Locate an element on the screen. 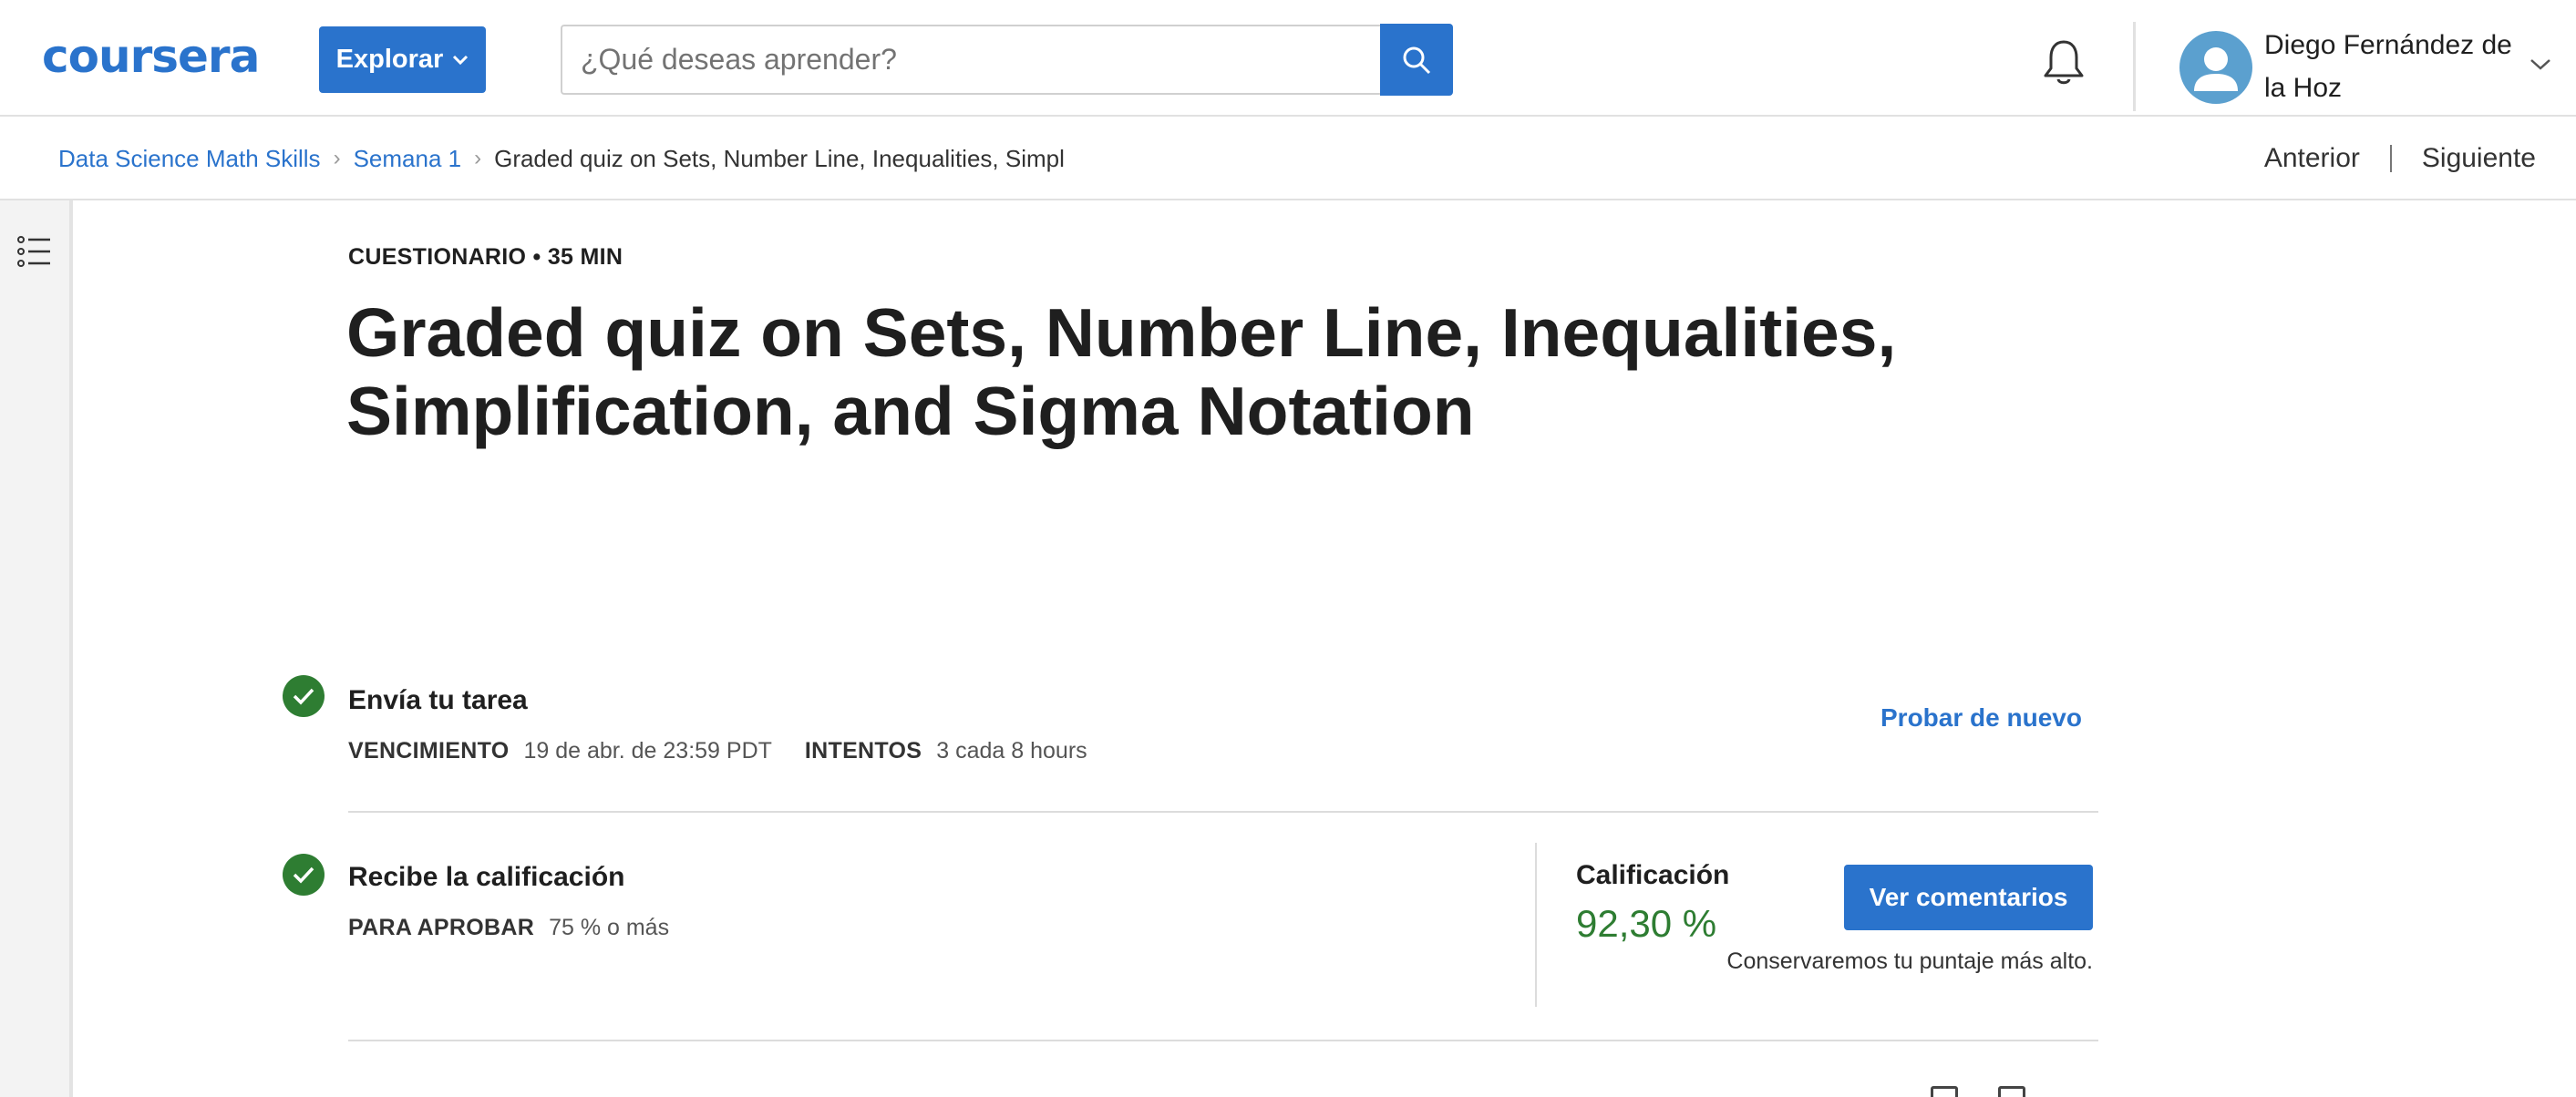 The width and height of the screenshot is (2576, 1097). next-link: Siguiente is located at coordinates (2479, 158).